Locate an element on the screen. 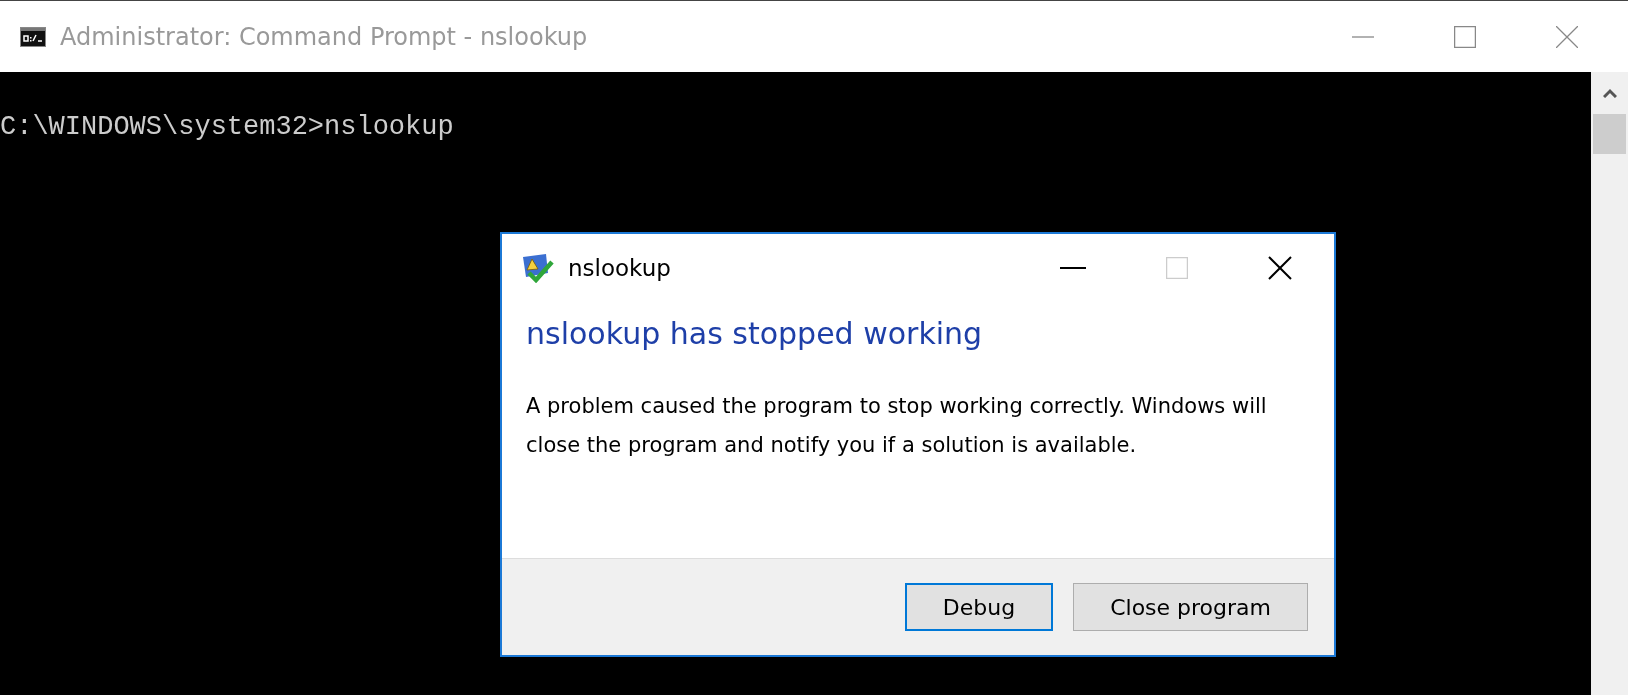  terminal-icon is located at coordinates (33, 36).